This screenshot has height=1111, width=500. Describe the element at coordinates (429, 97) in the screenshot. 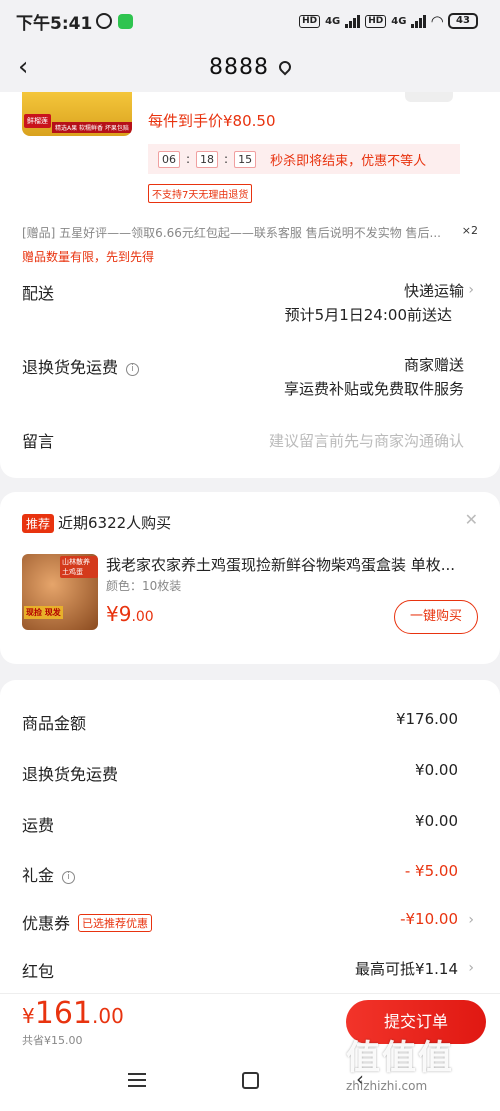

I see `quantity-pill` at that location.